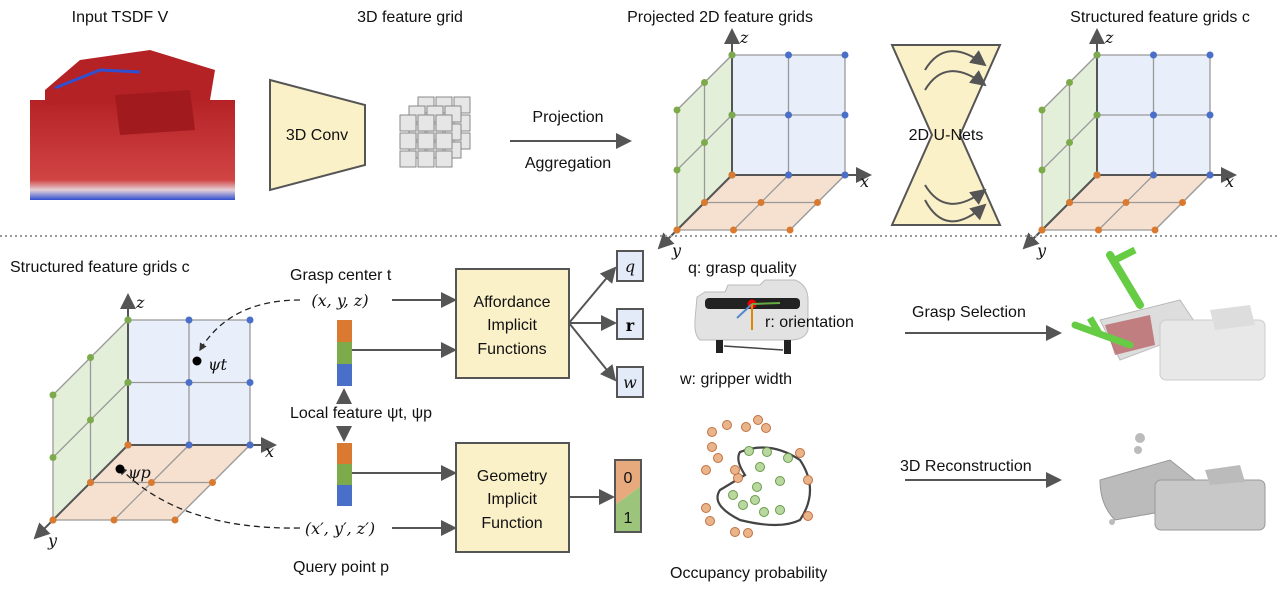 The width and height of the screenshot is (1280, 590). Describe the element at coordinates (628, 478) in the screenshot. I see `occupancy-0: 0` at that location.